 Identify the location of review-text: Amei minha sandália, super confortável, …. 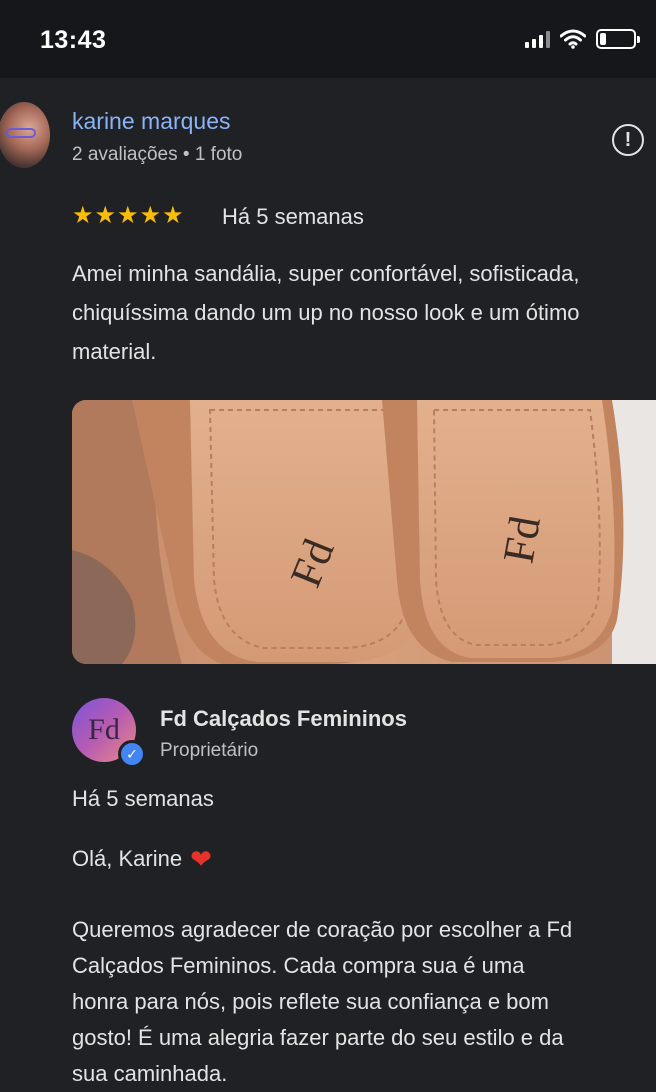
(326, 312).